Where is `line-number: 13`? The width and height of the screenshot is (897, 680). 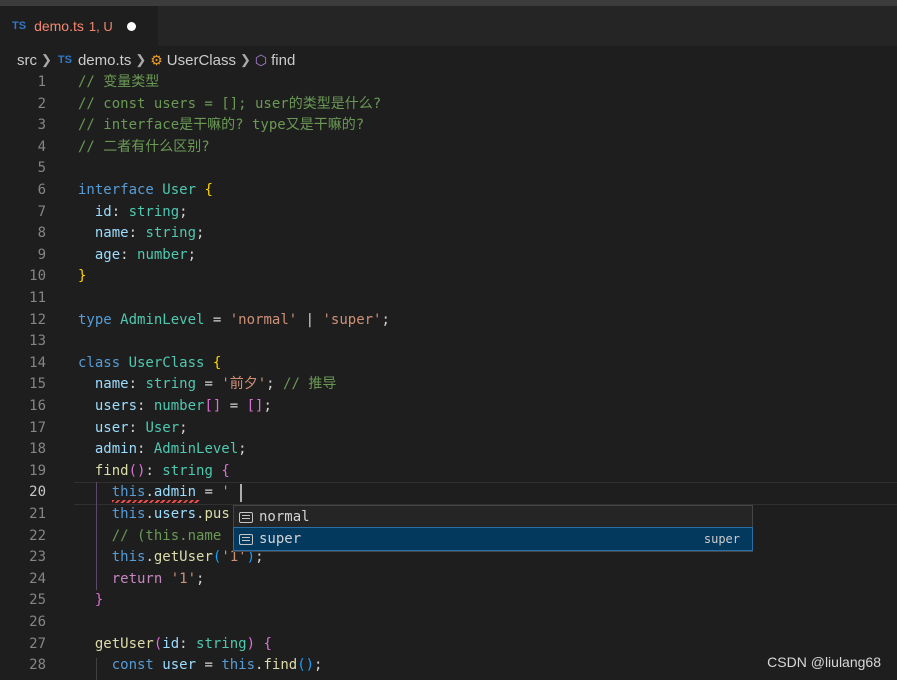
line-number: 13 is located at coordinates (37, 341).